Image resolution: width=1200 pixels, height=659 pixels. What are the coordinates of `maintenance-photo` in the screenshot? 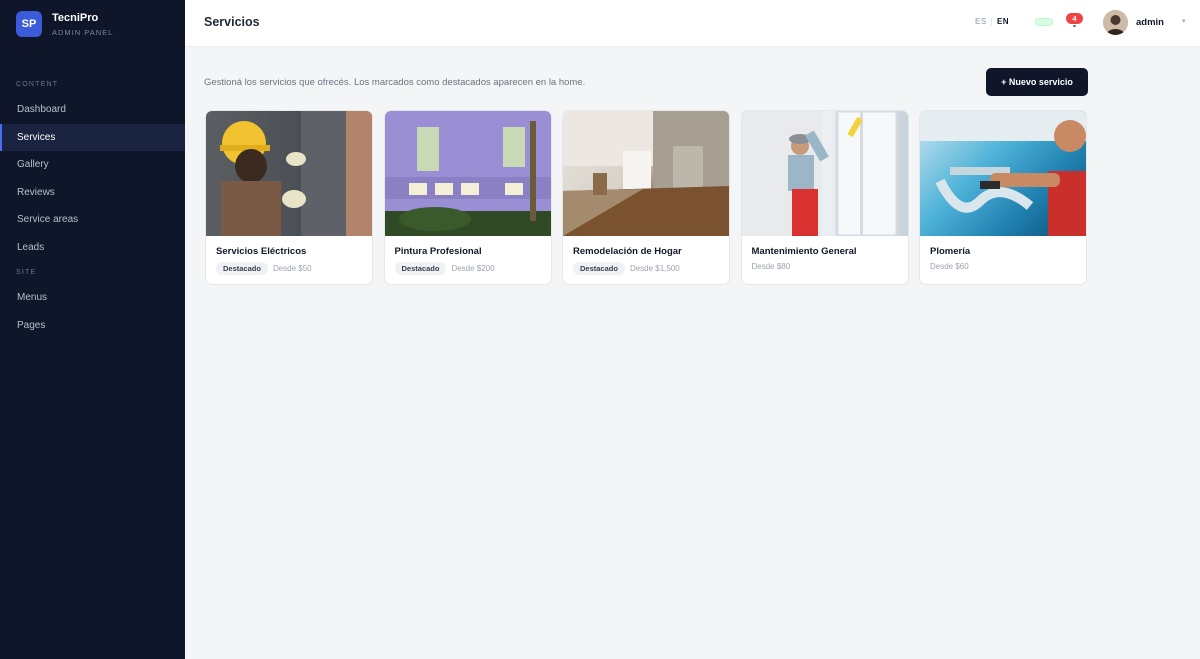 It's located at (824, 173).